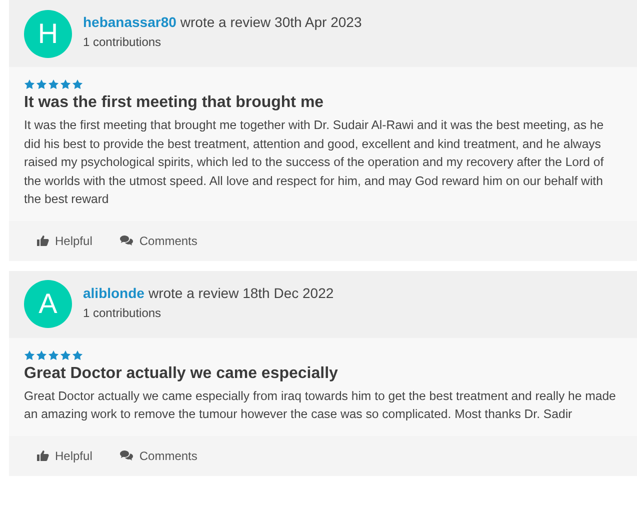 Image resolution: width=637 pixels, height=509 pixels. Describe the element at coordinates (48, 34) in the screenshot. I see `avatar: H` at that location.